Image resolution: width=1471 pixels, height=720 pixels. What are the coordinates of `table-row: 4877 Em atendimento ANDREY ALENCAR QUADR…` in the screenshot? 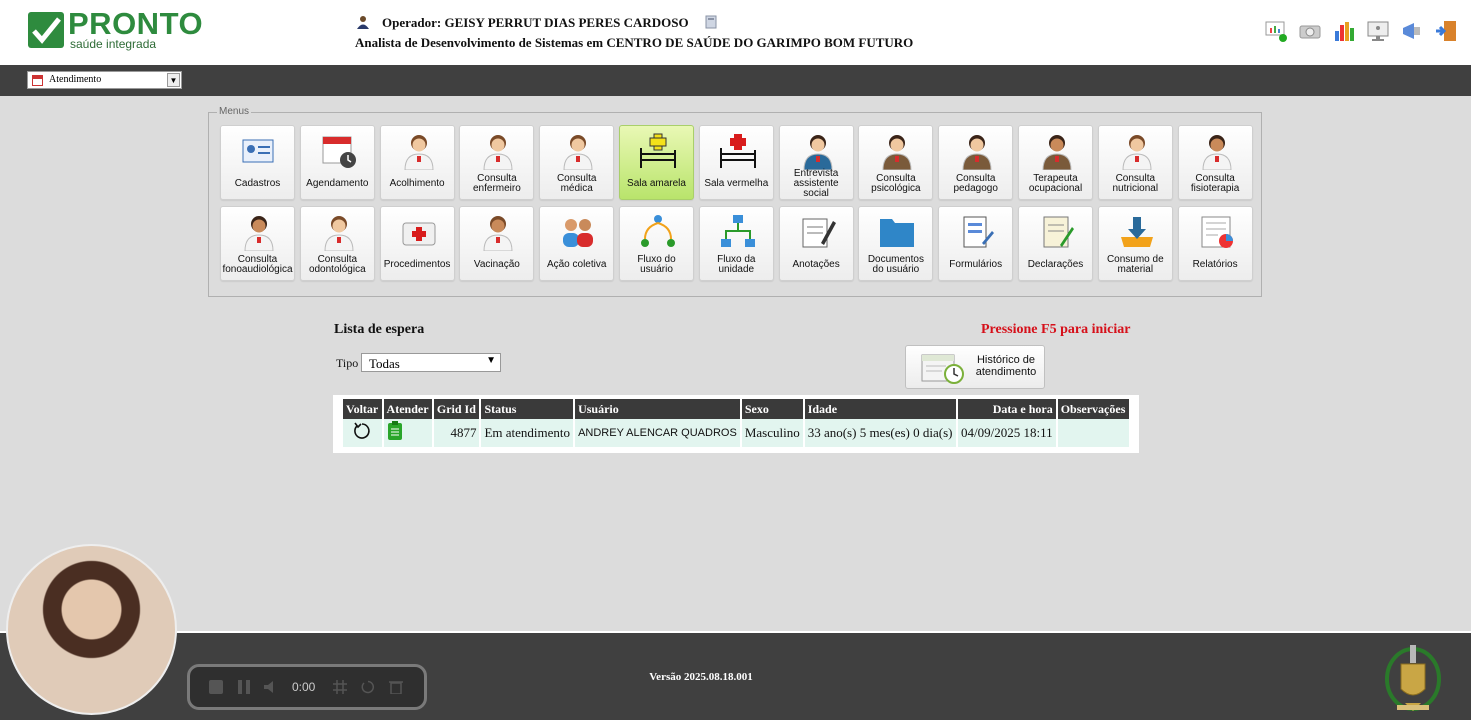 It's located at (736, 433).